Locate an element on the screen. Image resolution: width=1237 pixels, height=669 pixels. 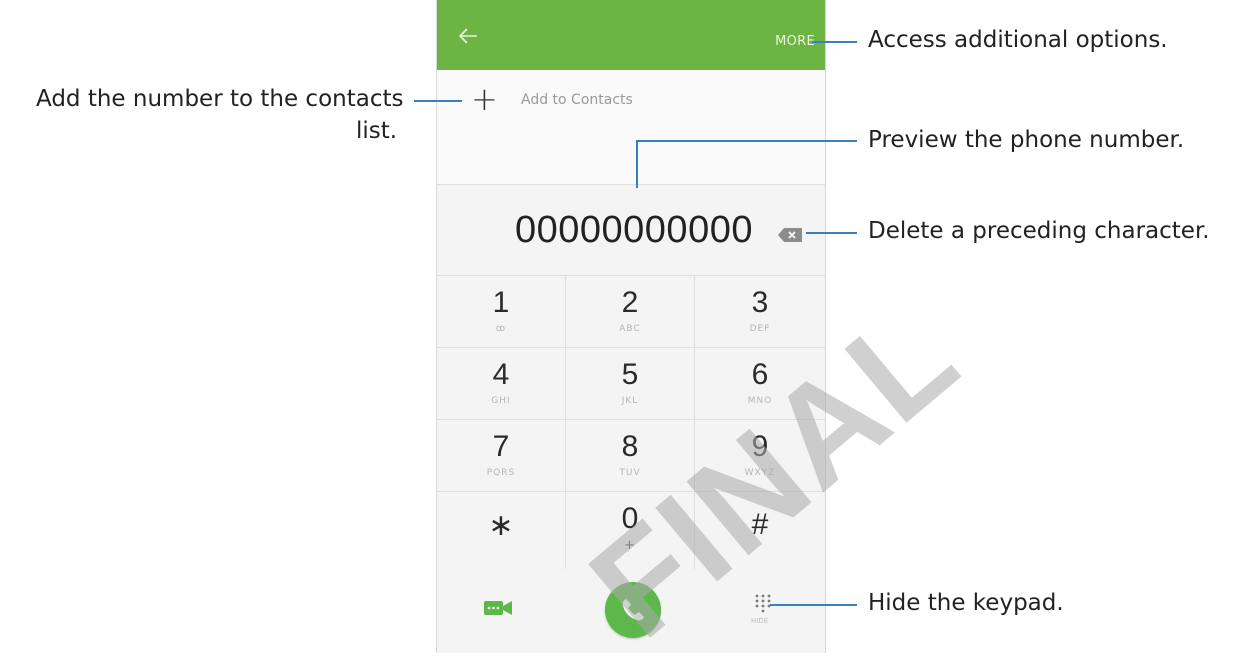
video-call-icon is located at coordinates (498, 608).